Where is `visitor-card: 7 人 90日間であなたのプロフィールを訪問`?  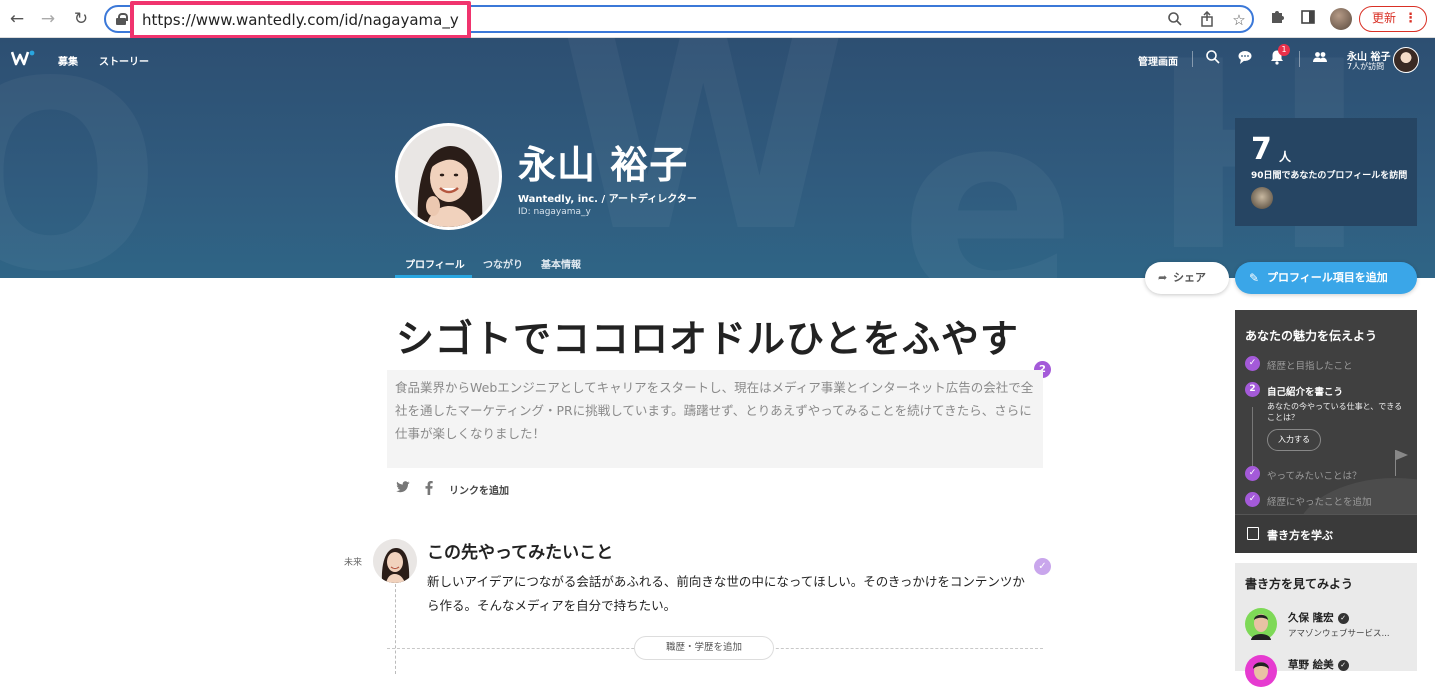
visitor-card: 7 人 90日間であなたのプロフィールを訪問 is located at coordinates (1326, 172).